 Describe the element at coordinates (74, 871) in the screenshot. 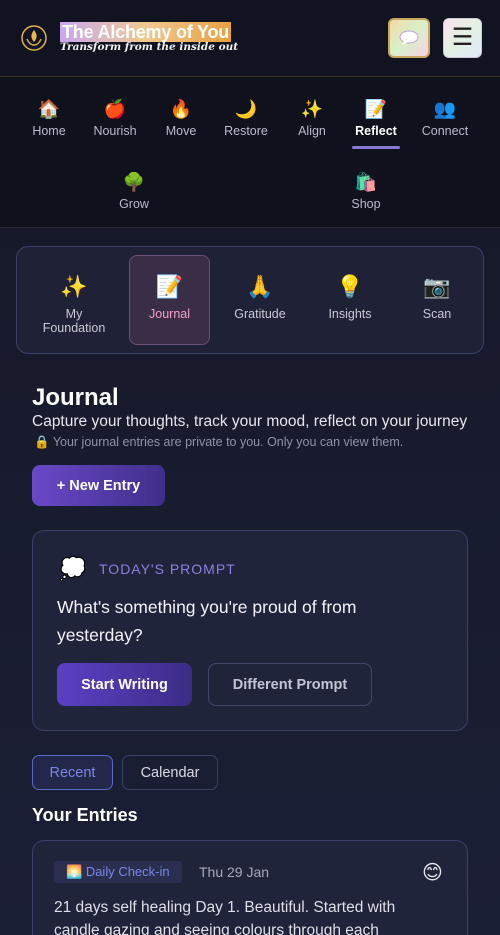

I see `sunrise-icon: 🌅` at that location.